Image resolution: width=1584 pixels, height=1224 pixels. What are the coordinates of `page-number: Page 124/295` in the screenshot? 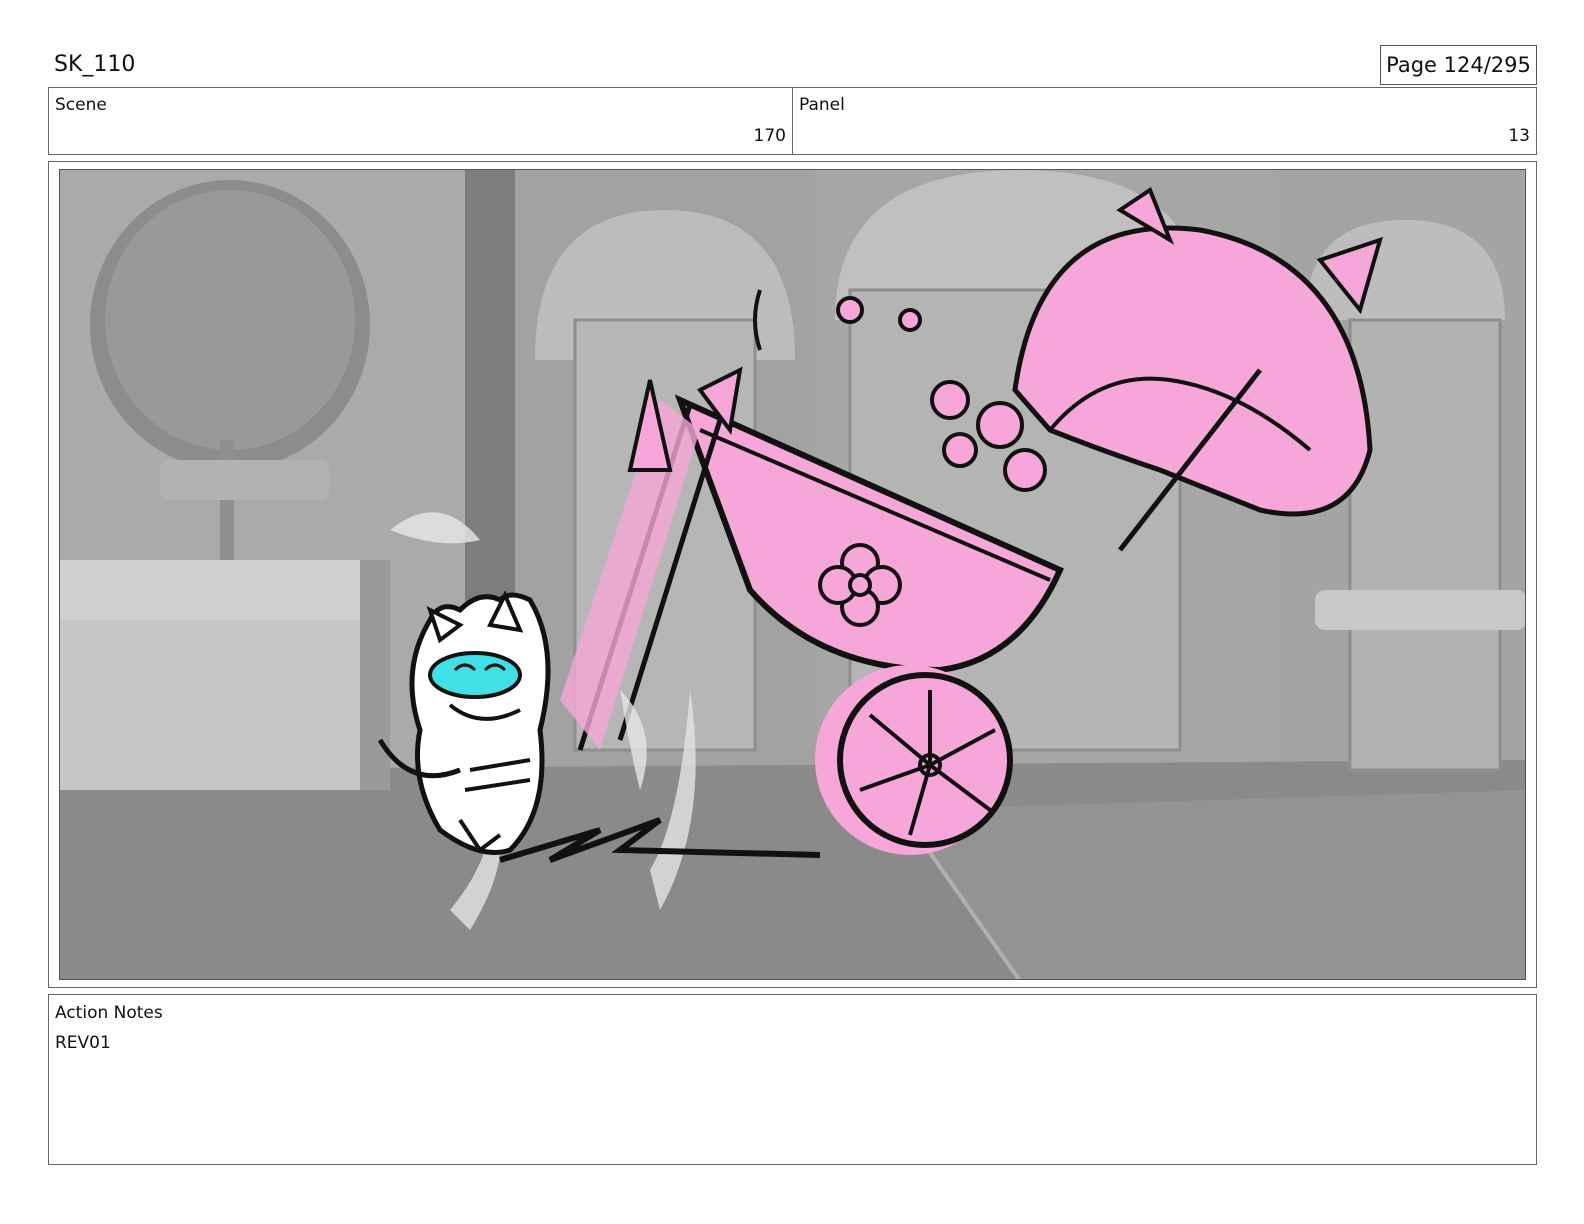 It's located at (1458, 65).